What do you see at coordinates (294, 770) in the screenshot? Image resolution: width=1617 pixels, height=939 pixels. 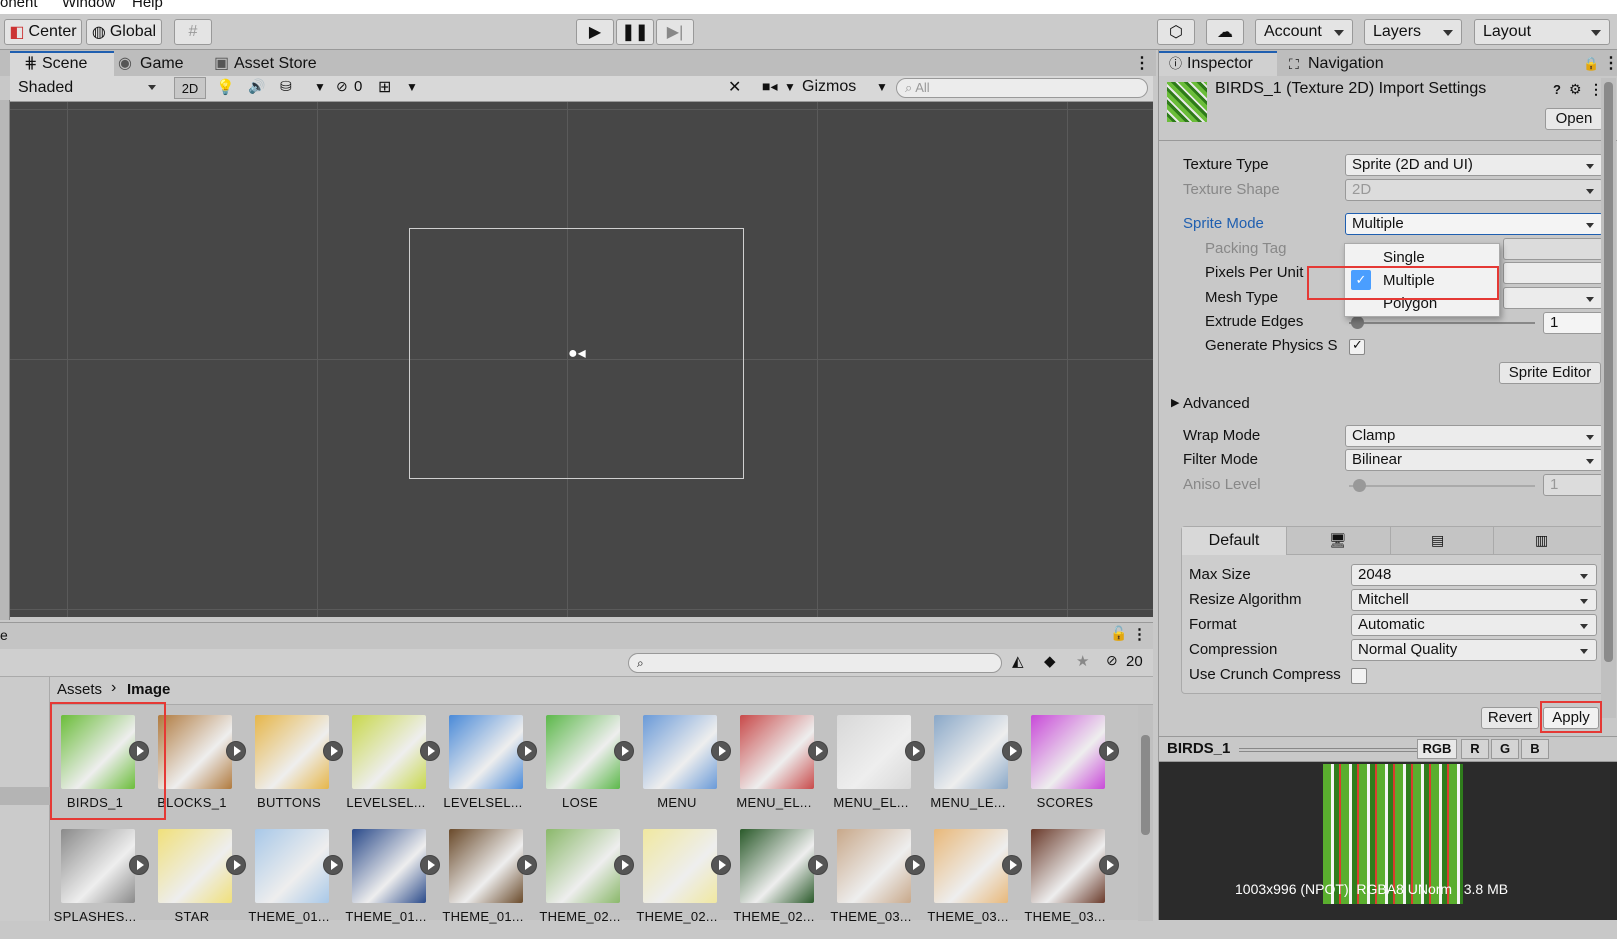 I see `asset-item: BUTTONS` at bounding box center [294, 770].